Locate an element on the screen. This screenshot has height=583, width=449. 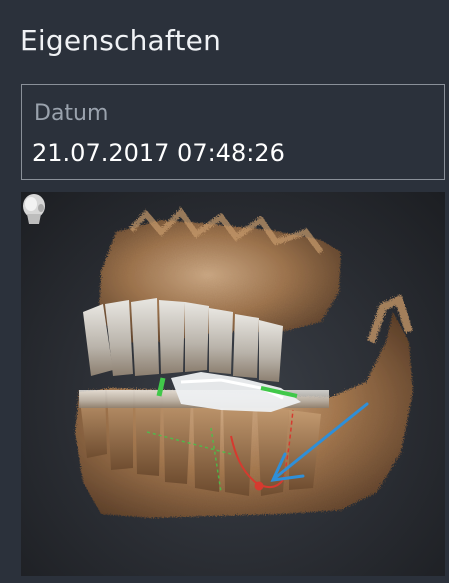
date-value: 21.07.2017 07:48:26 is located at coordinates (158, 153).